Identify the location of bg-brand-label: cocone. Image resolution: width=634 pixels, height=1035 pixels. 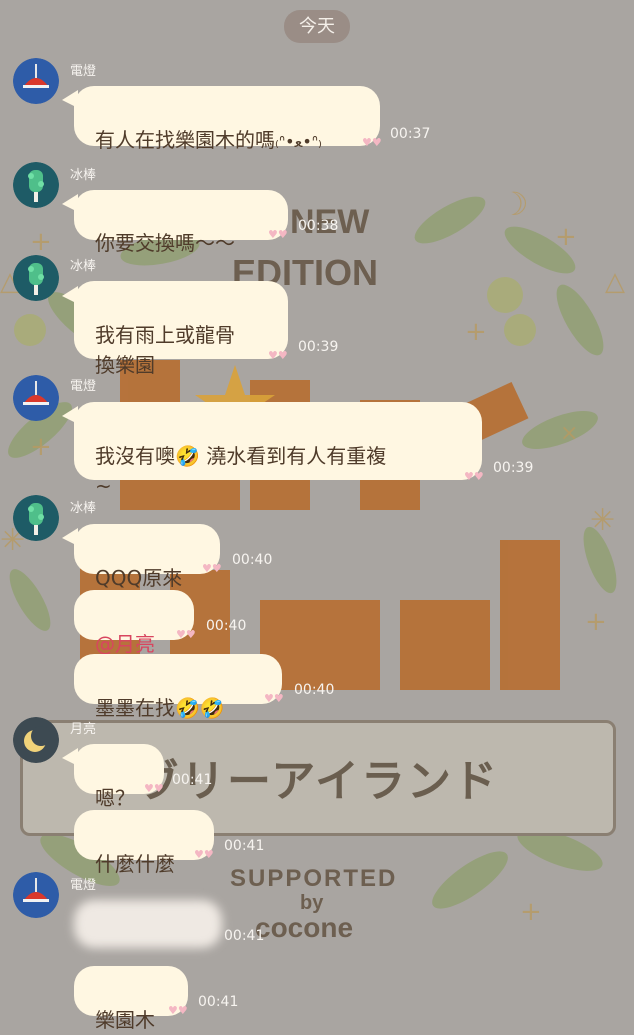
(304, 927).